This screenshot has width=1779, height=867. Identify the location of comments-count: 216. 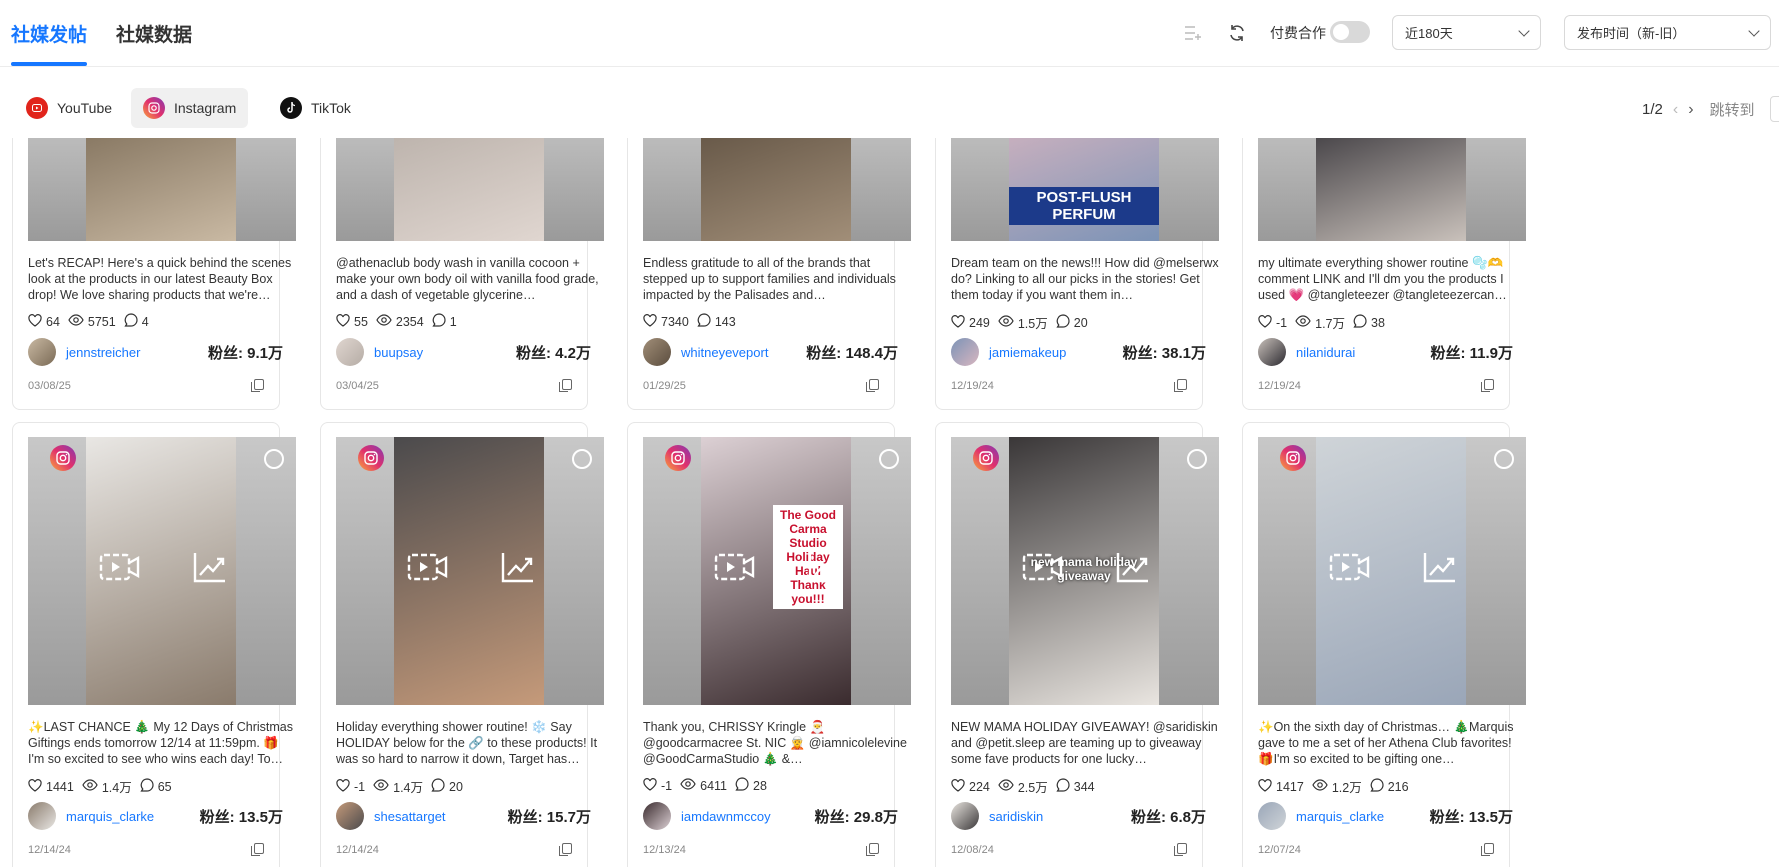
(1398, 786).